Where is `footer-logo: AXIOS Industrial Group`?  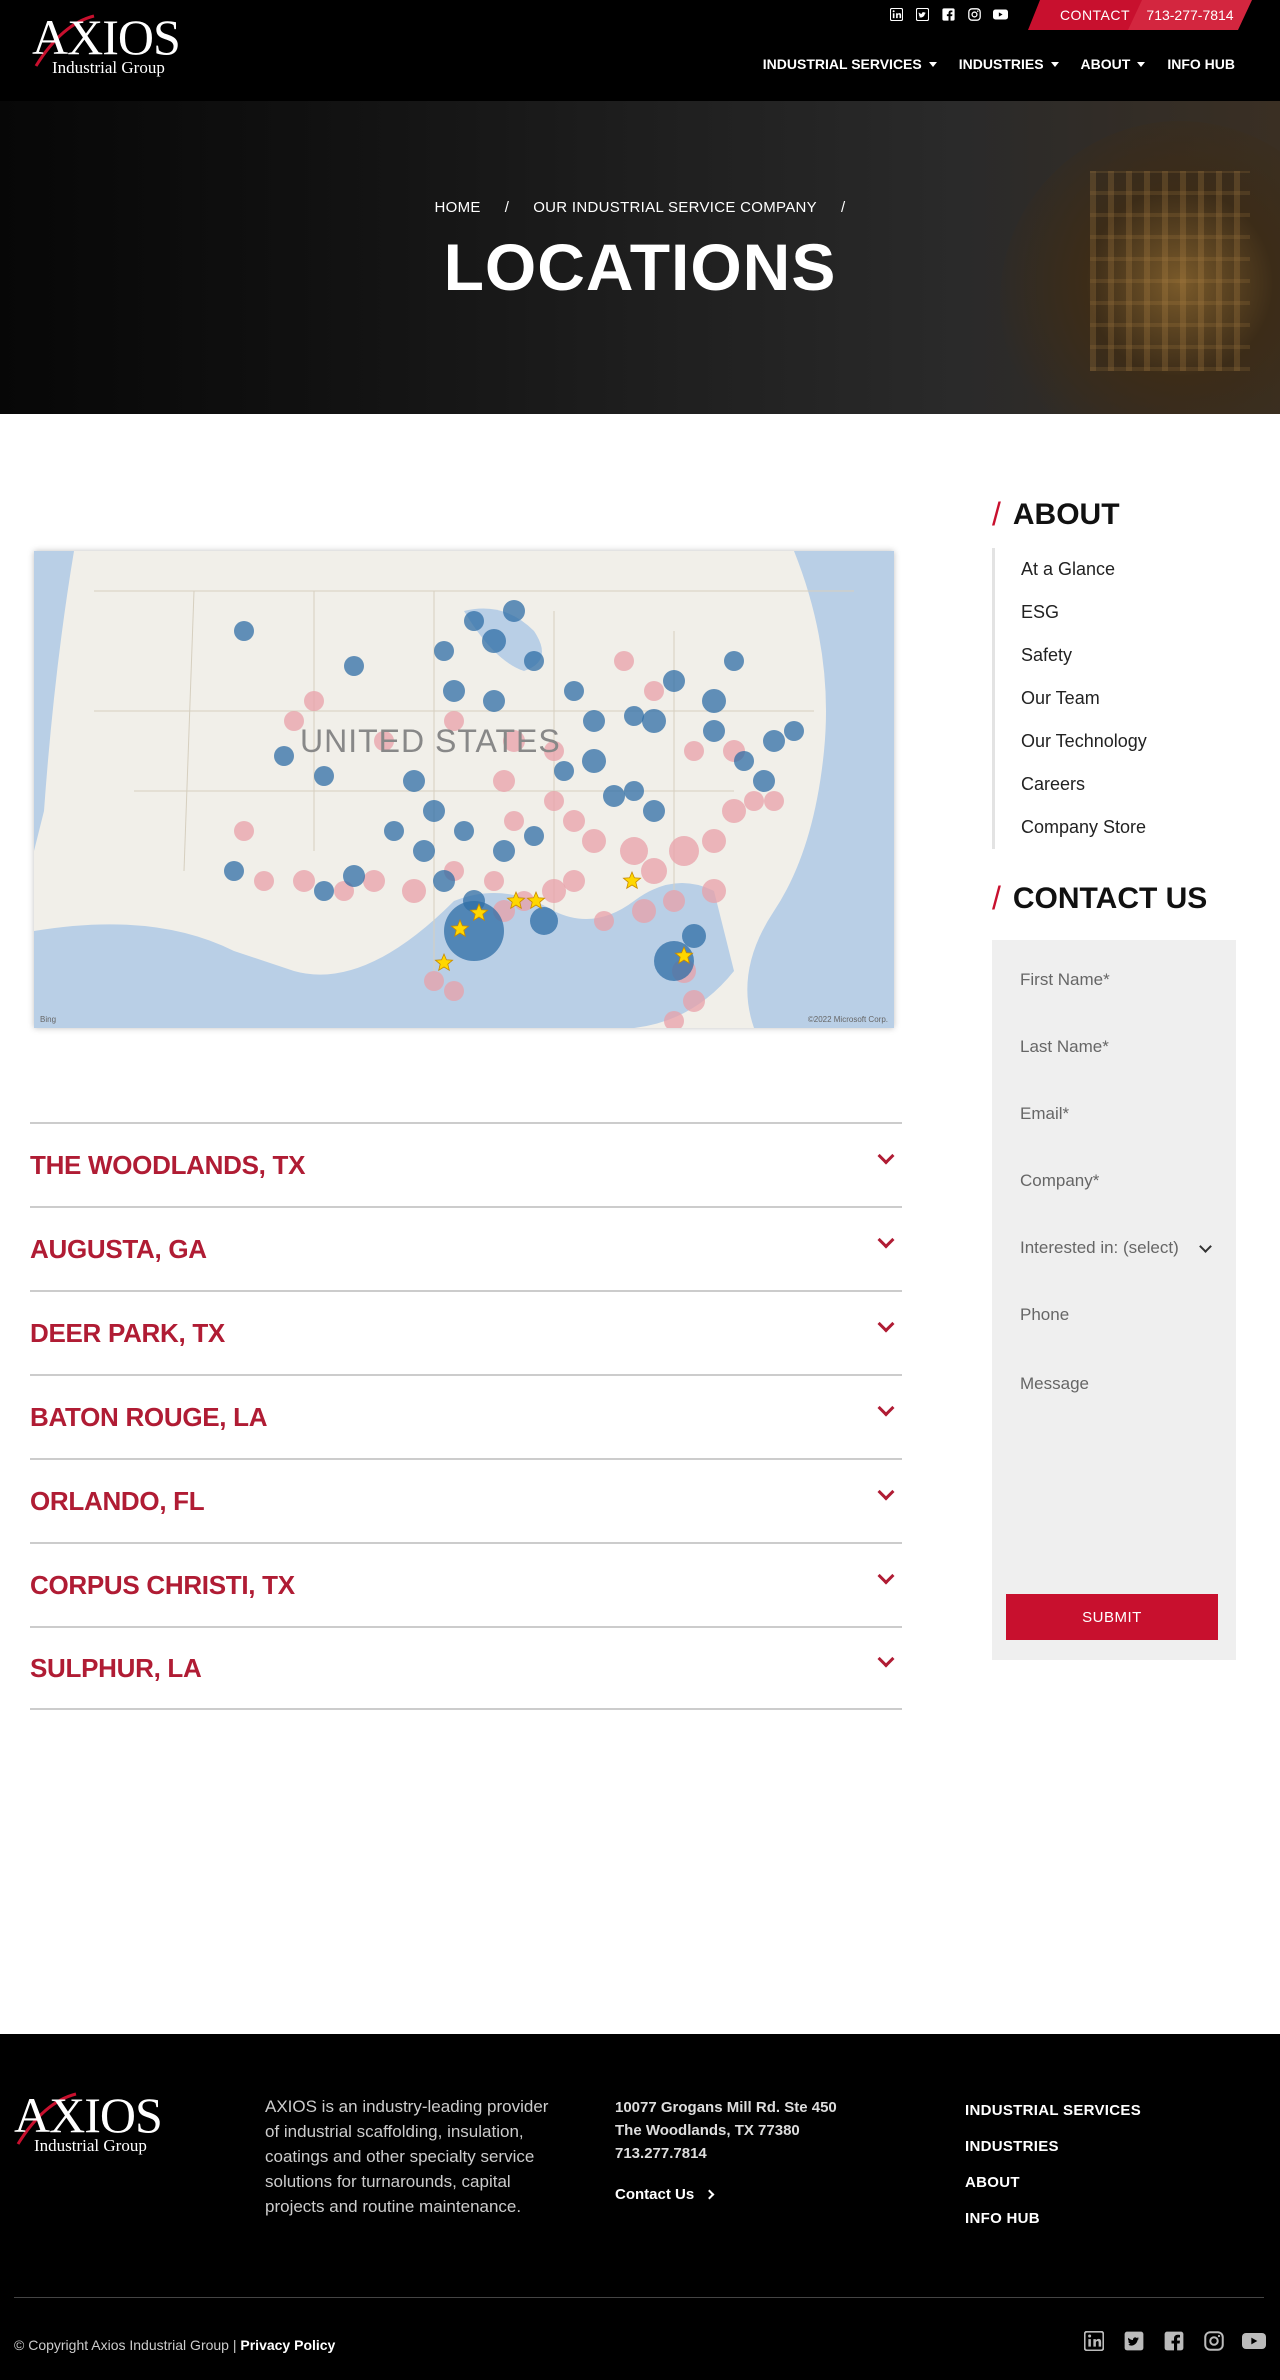
footer-logo: AXIOS Industrial Group is located at coordinates (88, 2125).